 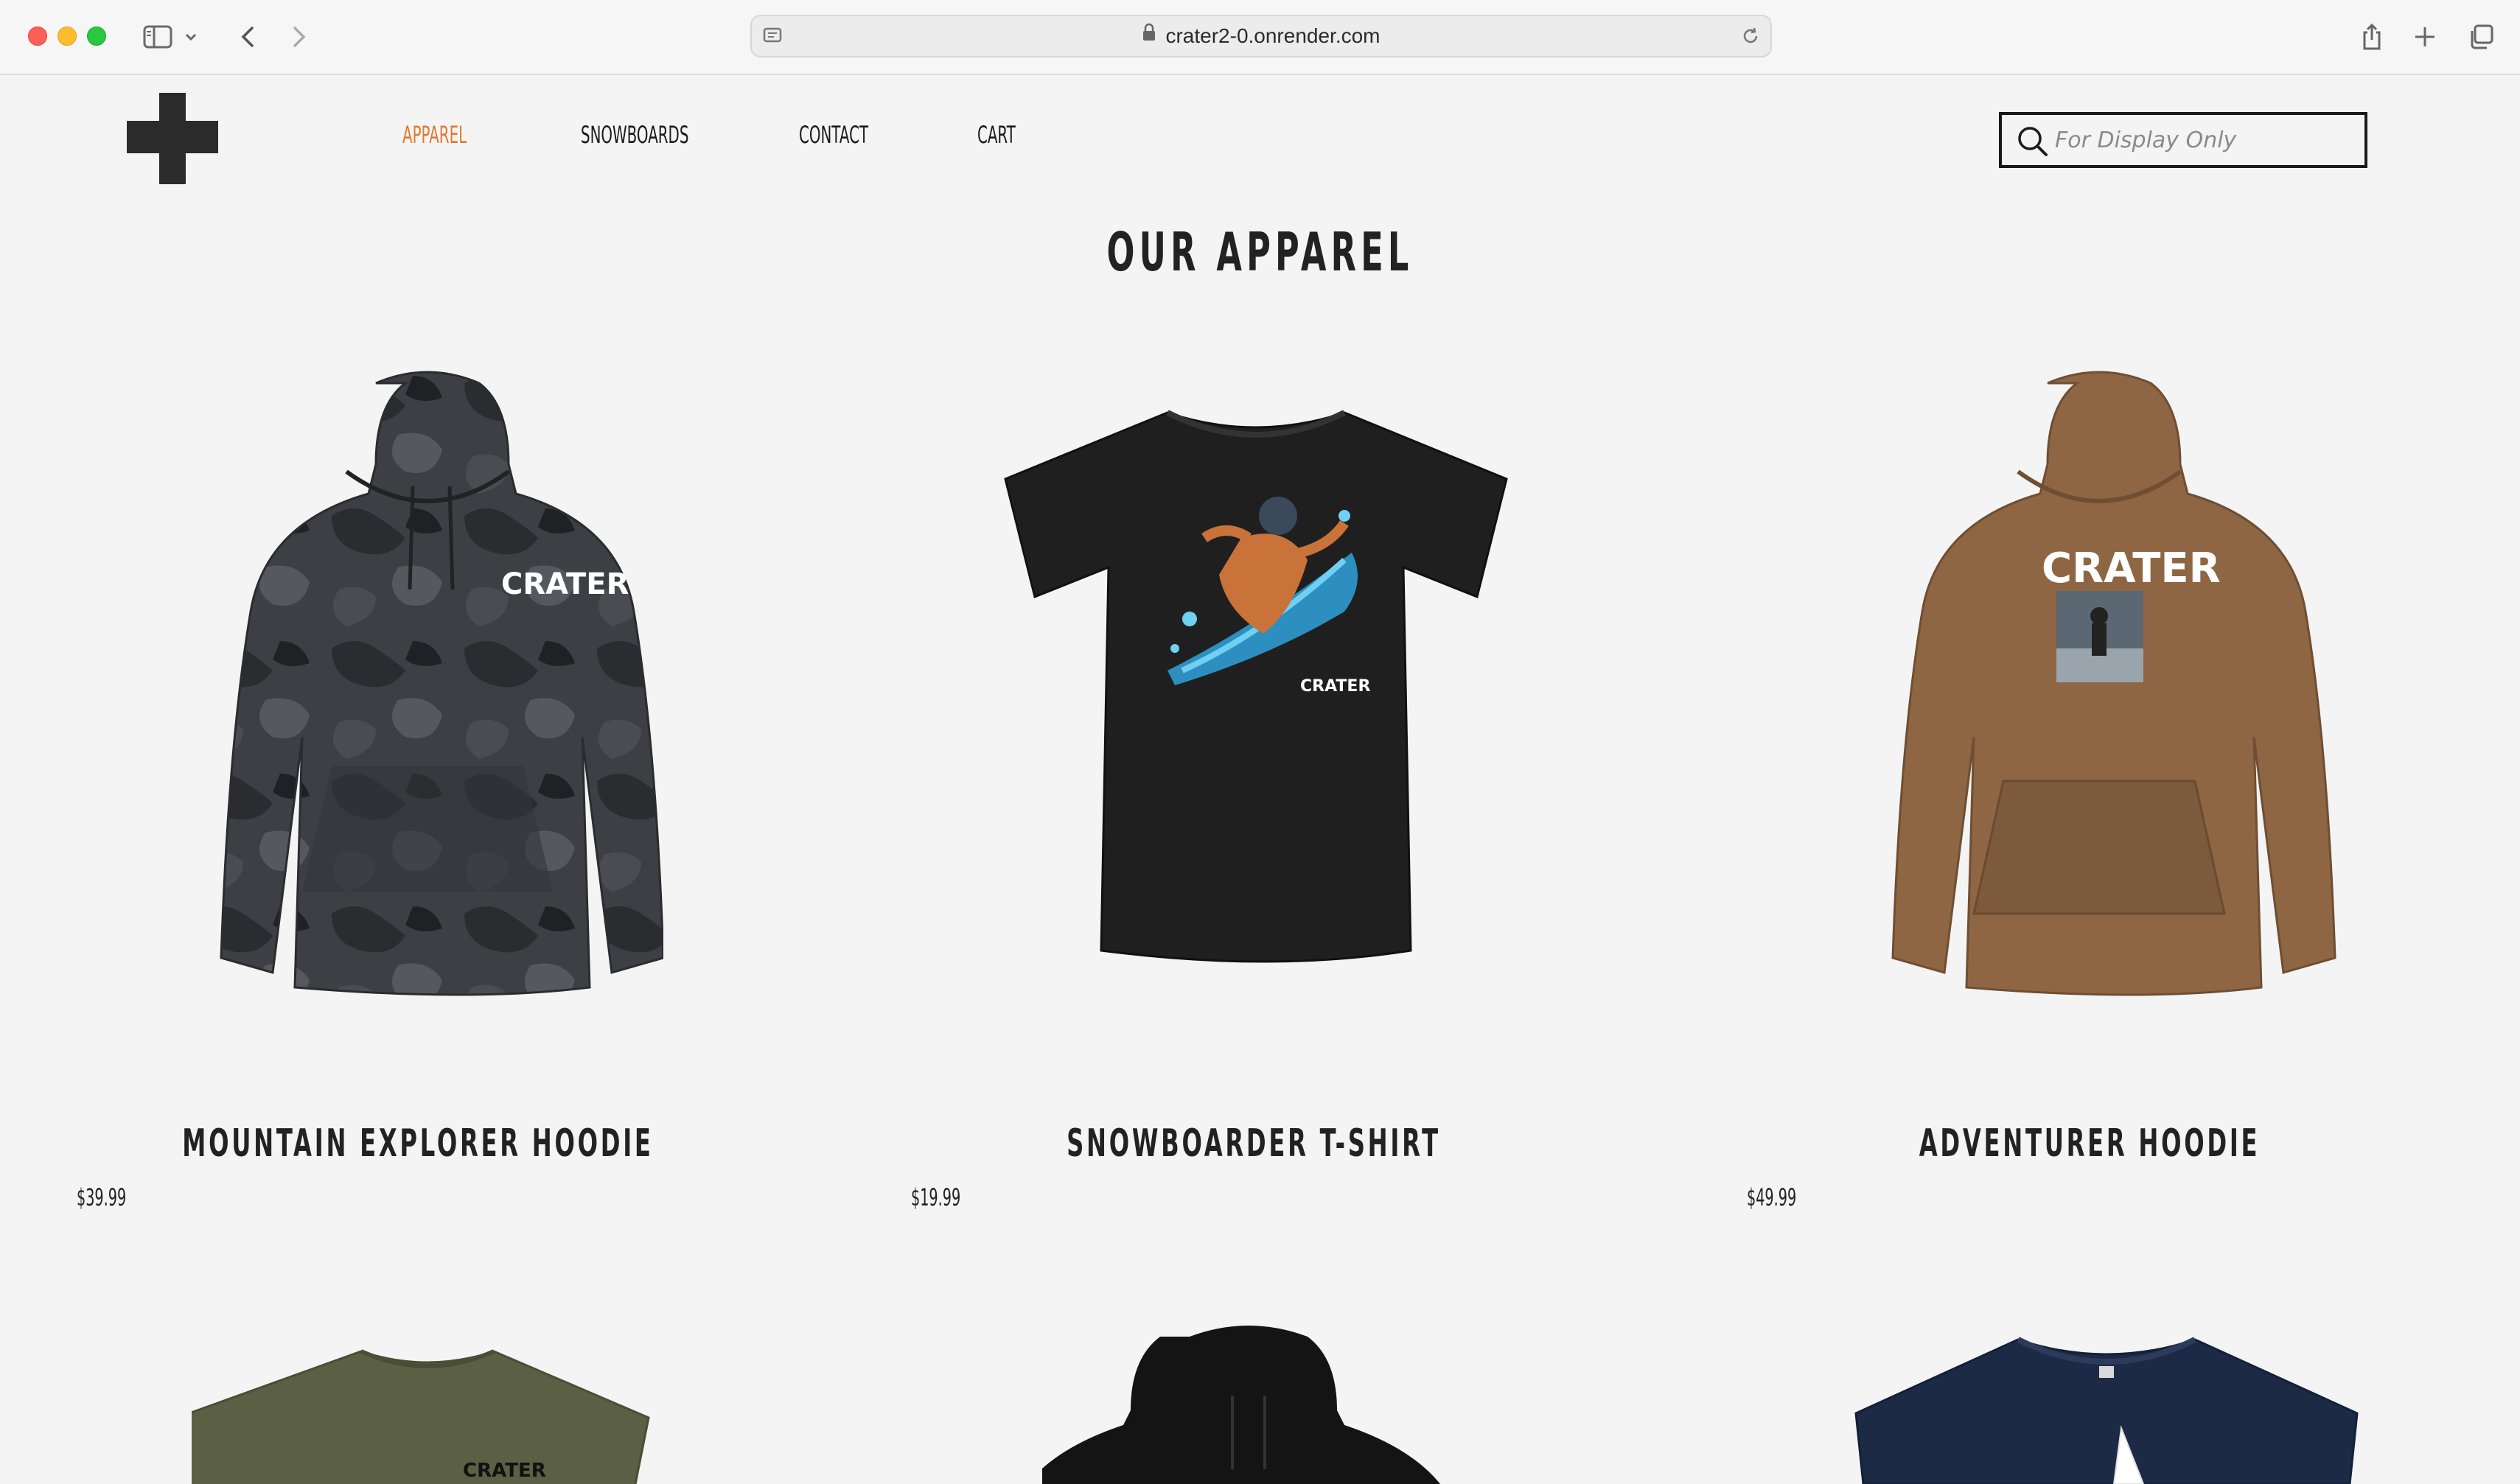 What do you see at coordinates (37, 36) in the screenshot?
I see `close-window-button` at bounding box center [37, 36].